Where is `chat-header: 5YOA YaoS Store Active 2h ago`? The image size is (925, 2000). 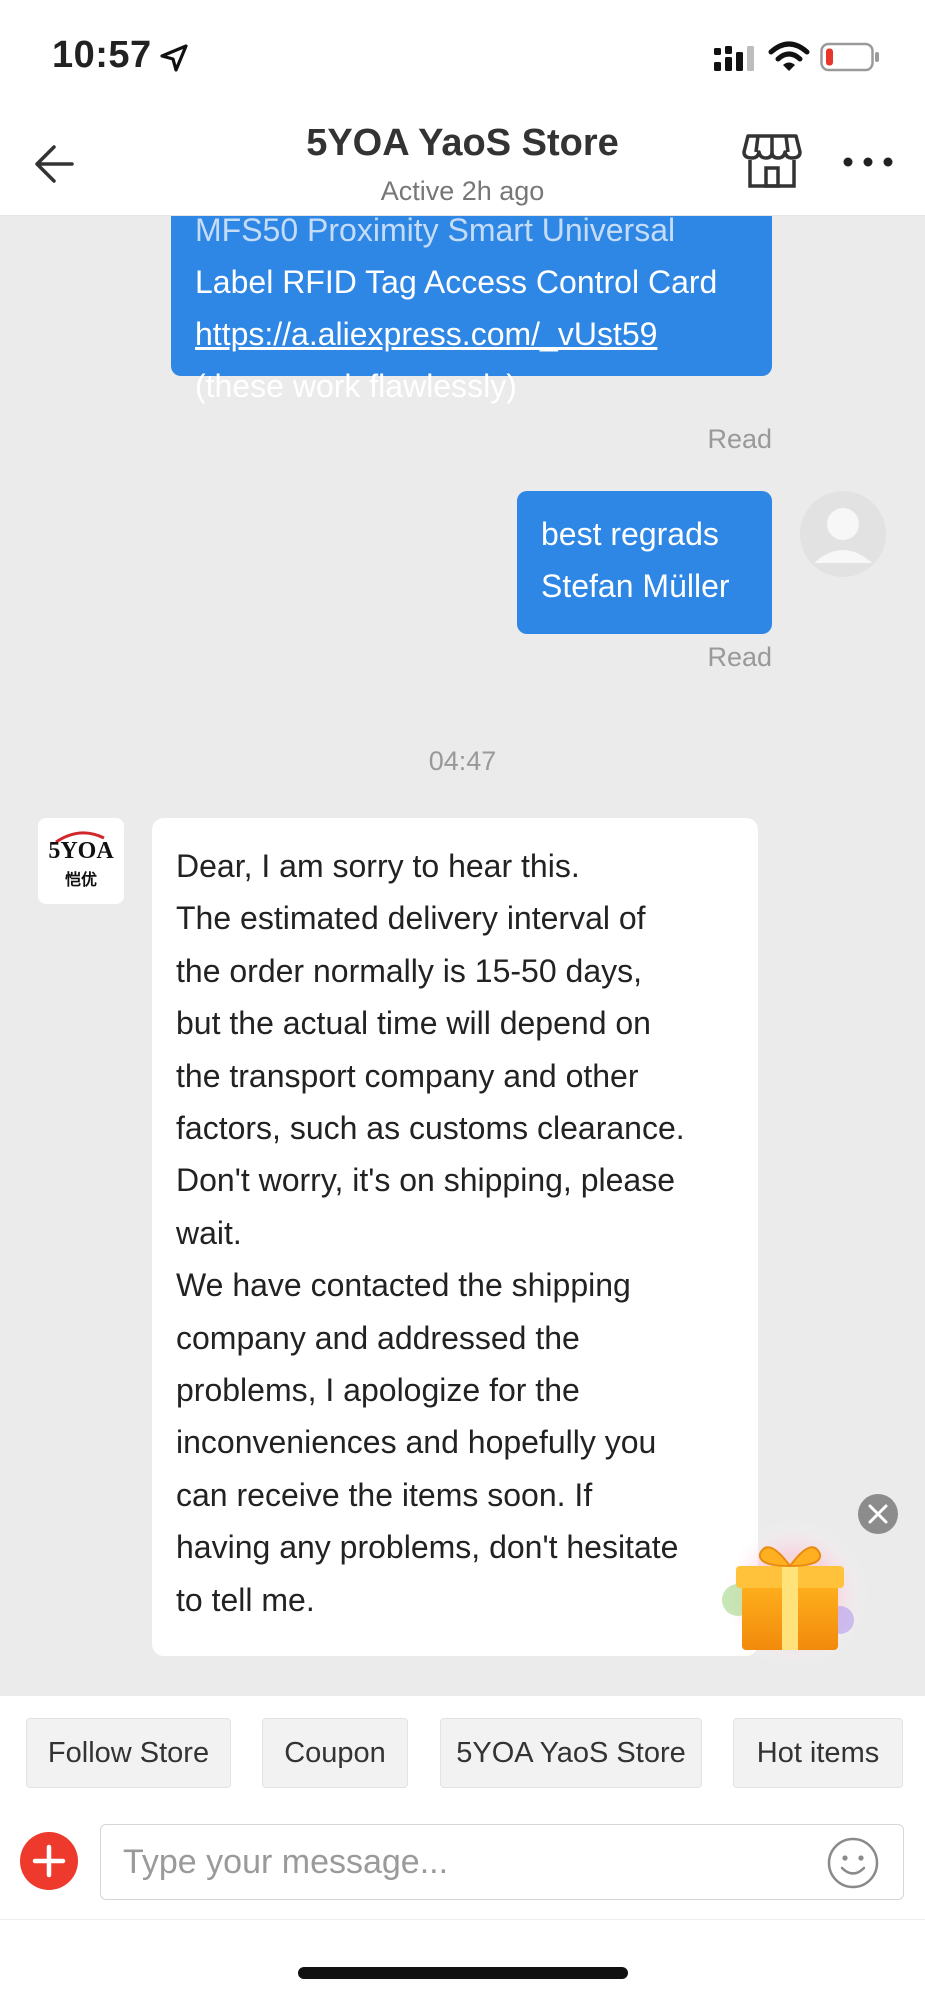
chat-header: 5YOA YaoS Store Active 2h ago is located at coordinates (462, 163).